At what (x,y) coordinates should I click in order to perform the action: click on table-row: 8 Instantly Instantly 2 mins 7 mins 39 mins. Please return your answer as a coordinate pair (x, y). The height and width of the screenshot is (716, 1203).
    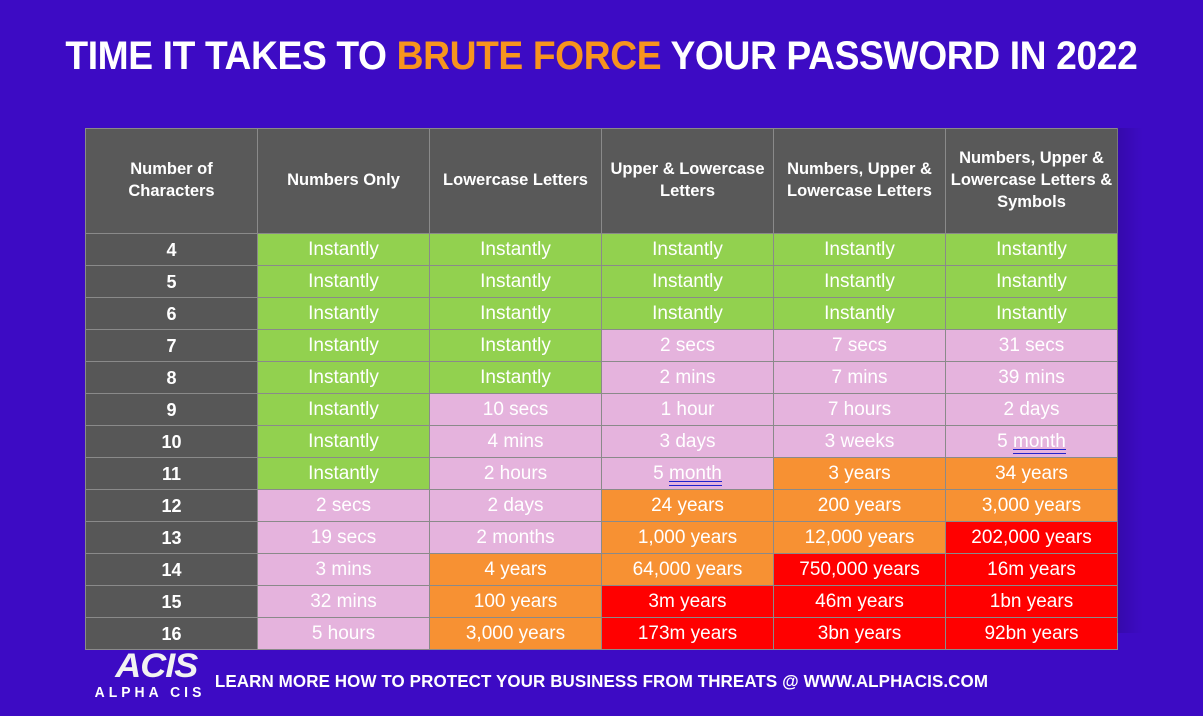
    Looking at the image, I should click on (601, 377).